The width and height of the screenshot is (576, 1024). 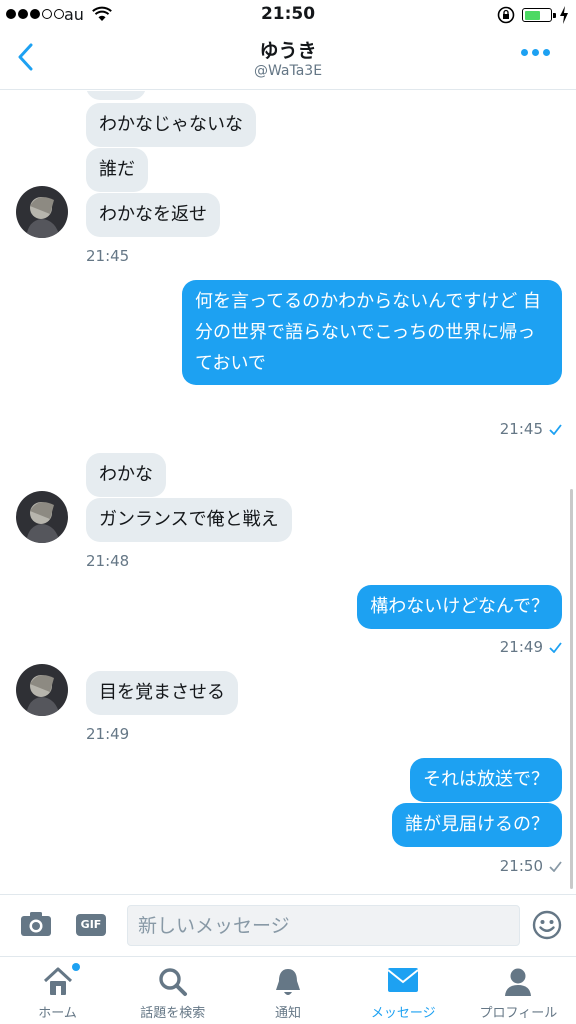 I want to click on message-bubble-incoming: わかなじゃないな, so click(x=171, y=125).